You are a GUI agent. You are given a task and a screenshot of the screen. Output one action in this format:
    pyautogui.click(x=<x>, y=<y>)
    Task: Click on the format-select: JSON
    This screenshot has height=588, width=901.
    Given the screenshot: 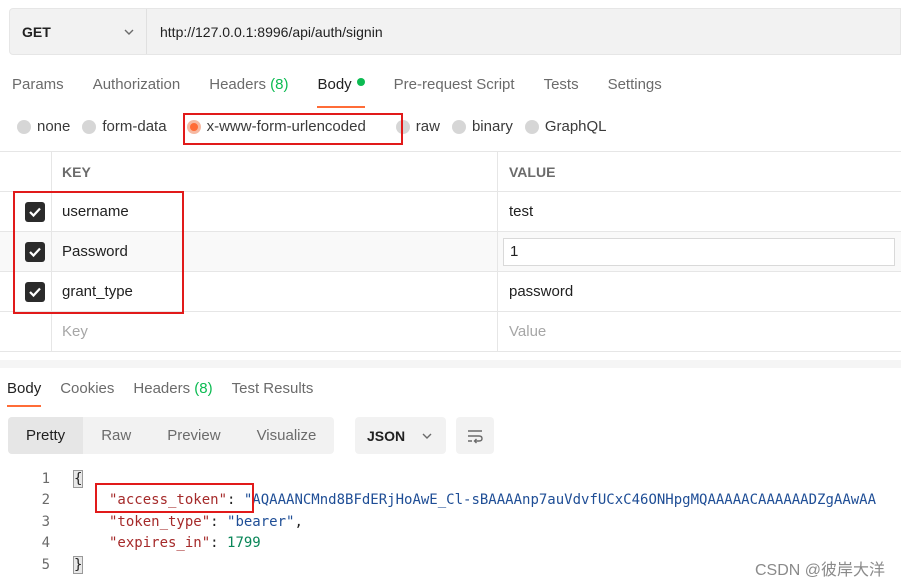 What is the action you would take?
    pyautogui.click(x=400, y=435)
    